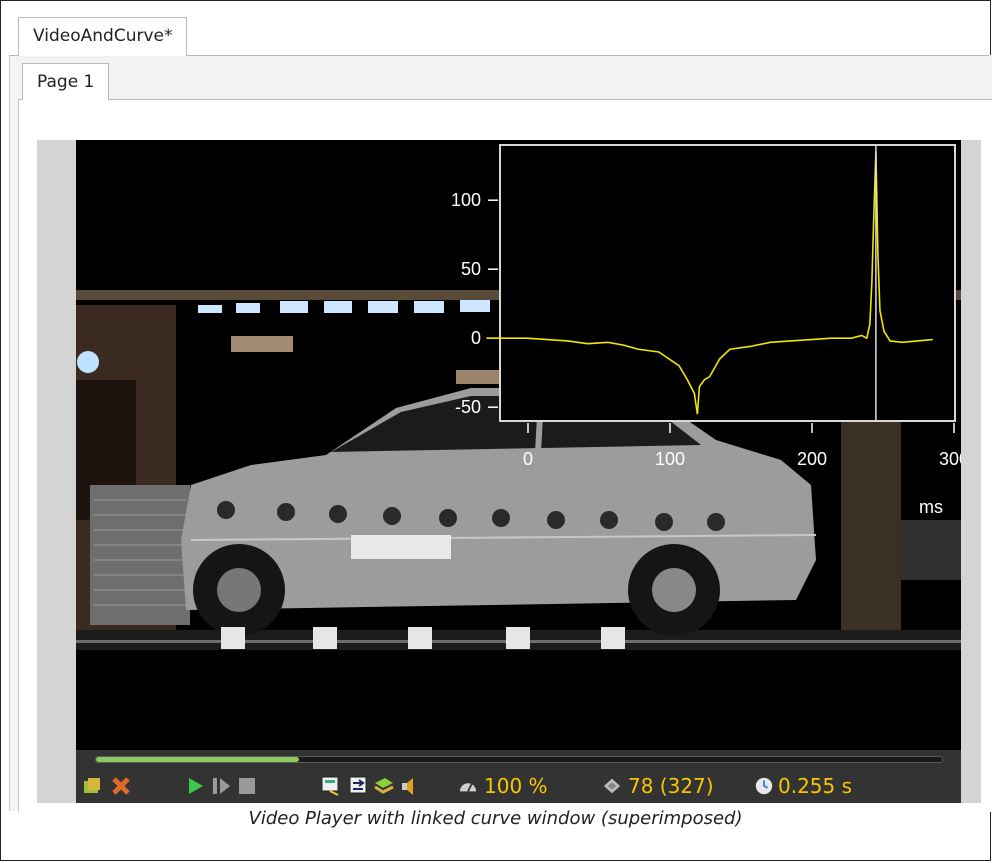 Image resolution: width=993 pixels, height=863 pixels. I want to click on frame-icon, so click(612, 786).